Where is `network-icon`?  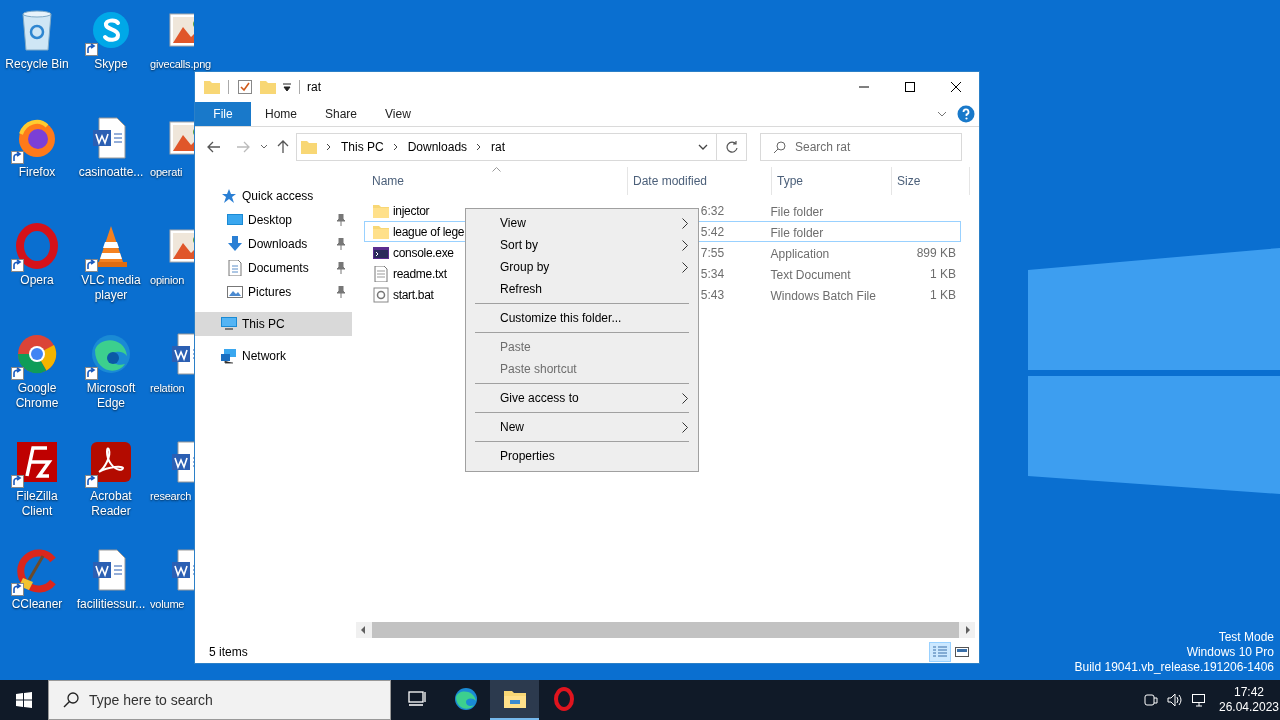 network-icon is located at coordinates (1200, 700).